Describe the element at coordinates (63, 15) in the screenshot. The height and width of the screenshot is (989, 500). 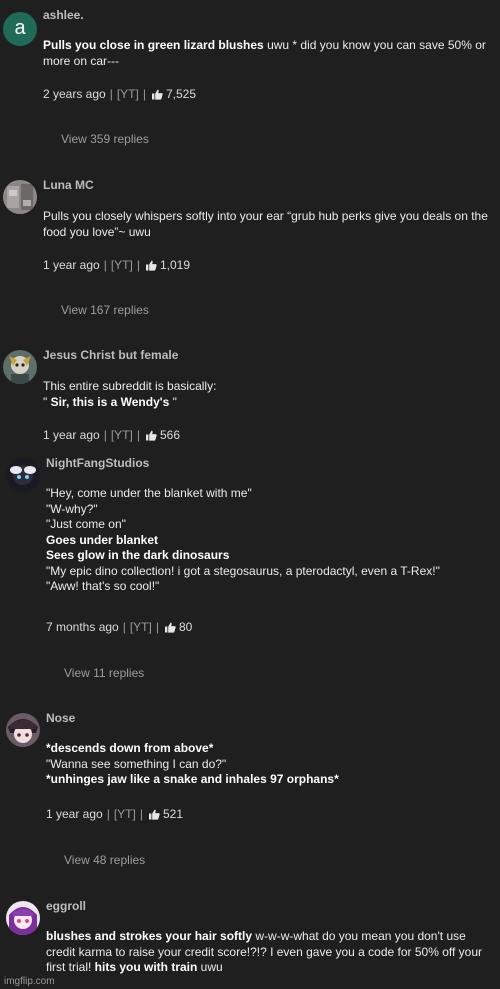
I see `username: ashlee.` at that location.